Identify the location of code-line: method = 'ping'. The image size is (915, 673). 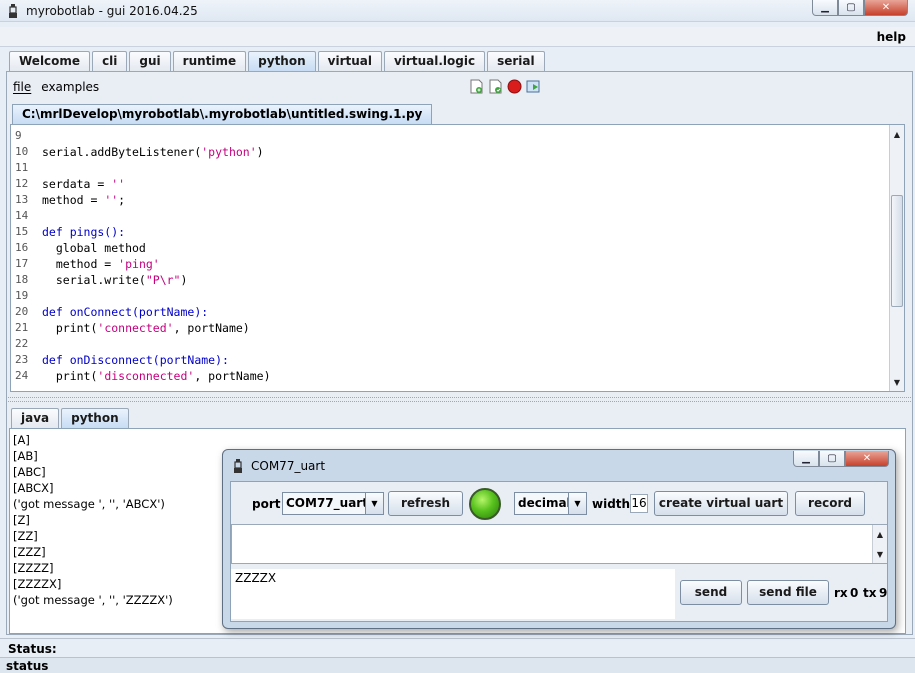
(101, 264).